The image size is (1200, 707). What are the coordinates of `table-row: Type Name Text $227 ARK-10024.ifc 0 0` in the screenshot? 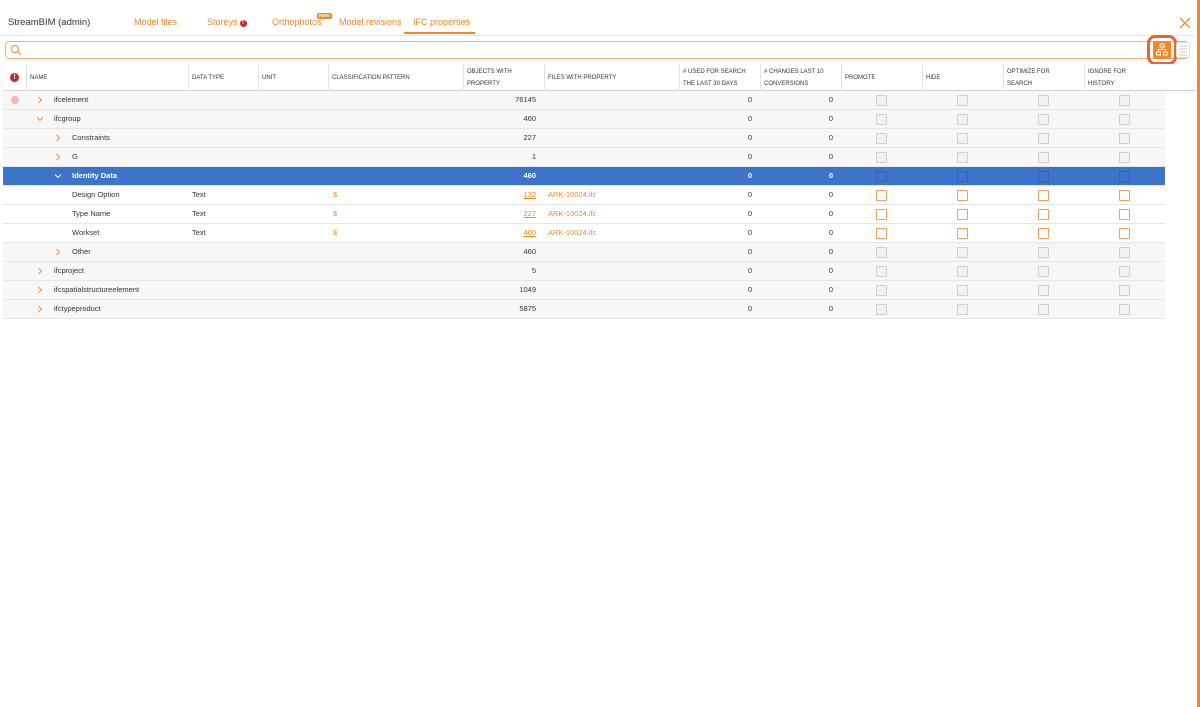 It's located at (584, 214).